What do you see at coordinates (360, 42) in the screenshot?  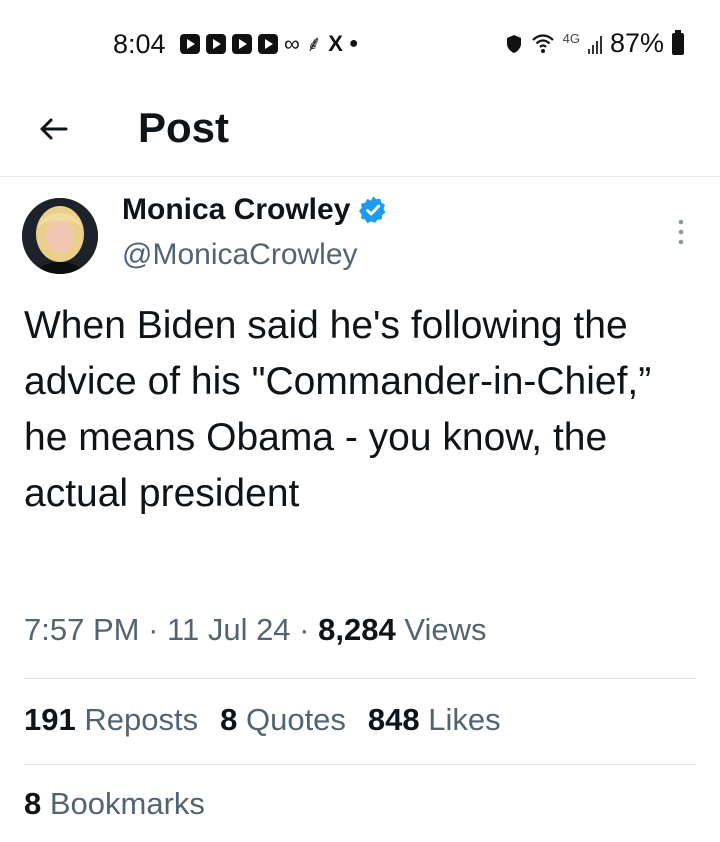 I see `status-bar: 8:04 ∞ ⸙ X ● 4G 87%` at bounding box center [360, 42].